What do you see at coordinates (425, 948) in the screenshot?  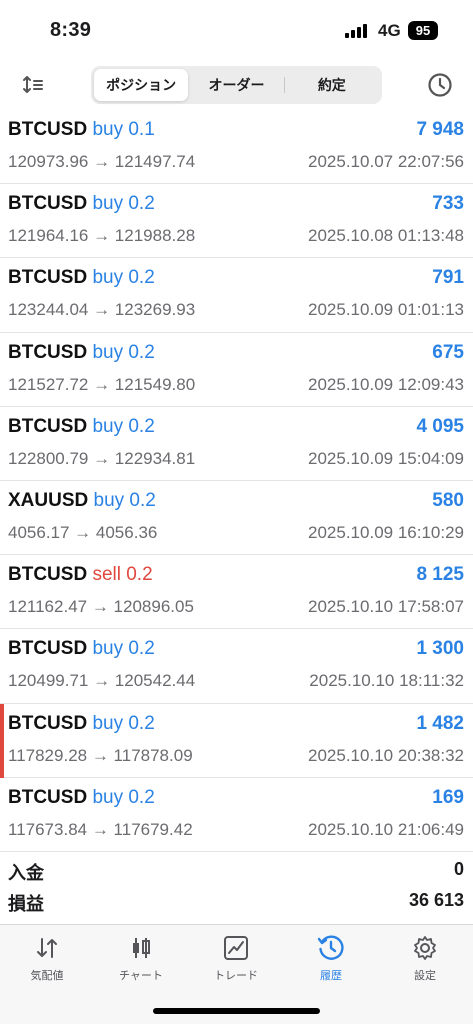 I see `gear-icon` at bounding box center [425, 948].